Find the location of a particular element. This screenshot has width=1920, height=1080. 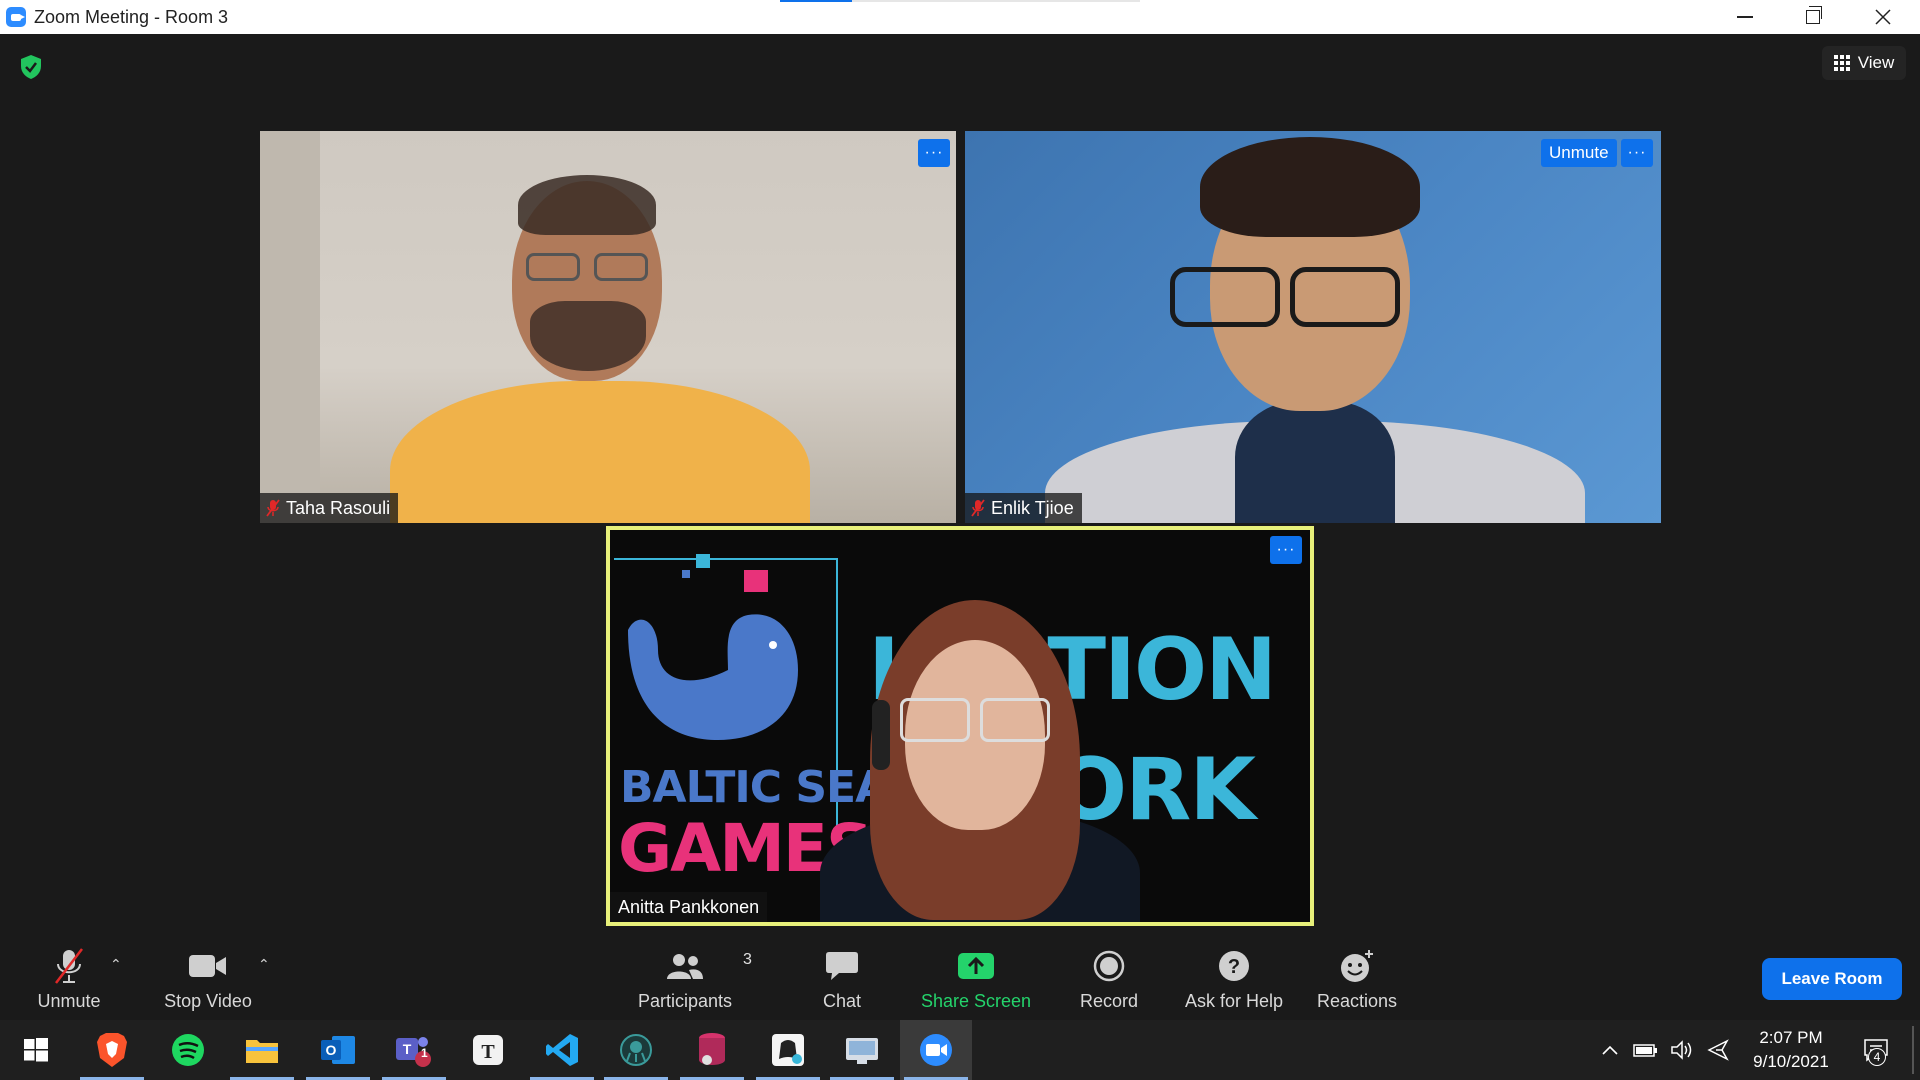

taskbar-inkscape is located at coordinates (788, 1050).